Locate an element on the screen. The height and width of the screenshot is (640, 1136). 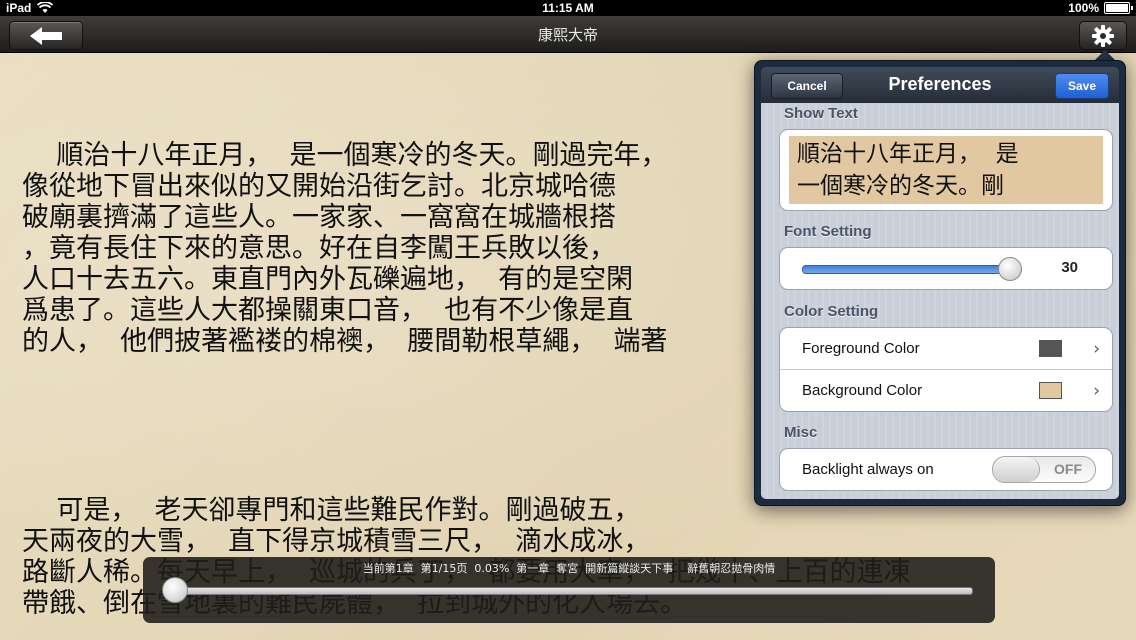
battery-percent: 100% is located at coordinates (1083, 8).